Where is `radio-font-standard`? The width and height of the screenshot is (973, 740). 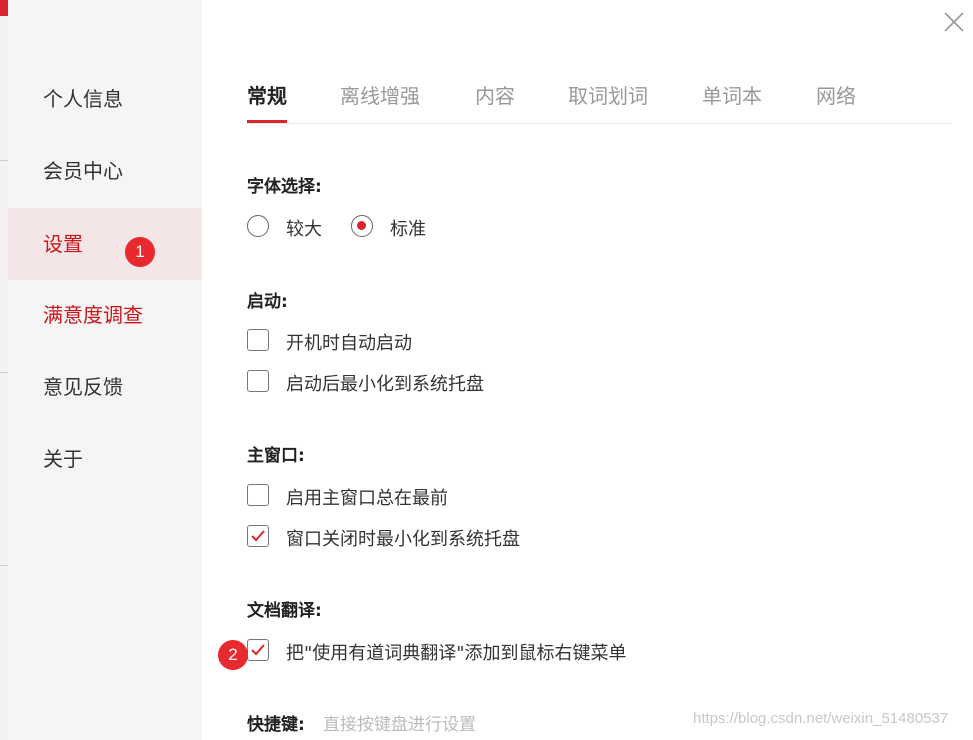 radio-font-standard is located at coordinates (362, 226).